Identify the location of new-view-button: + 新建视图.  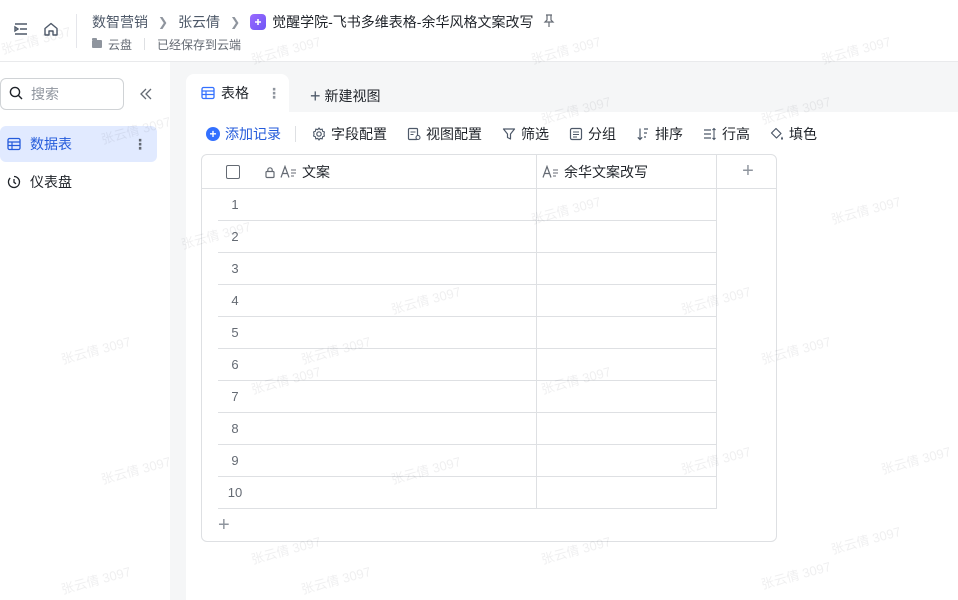
(345, 96).